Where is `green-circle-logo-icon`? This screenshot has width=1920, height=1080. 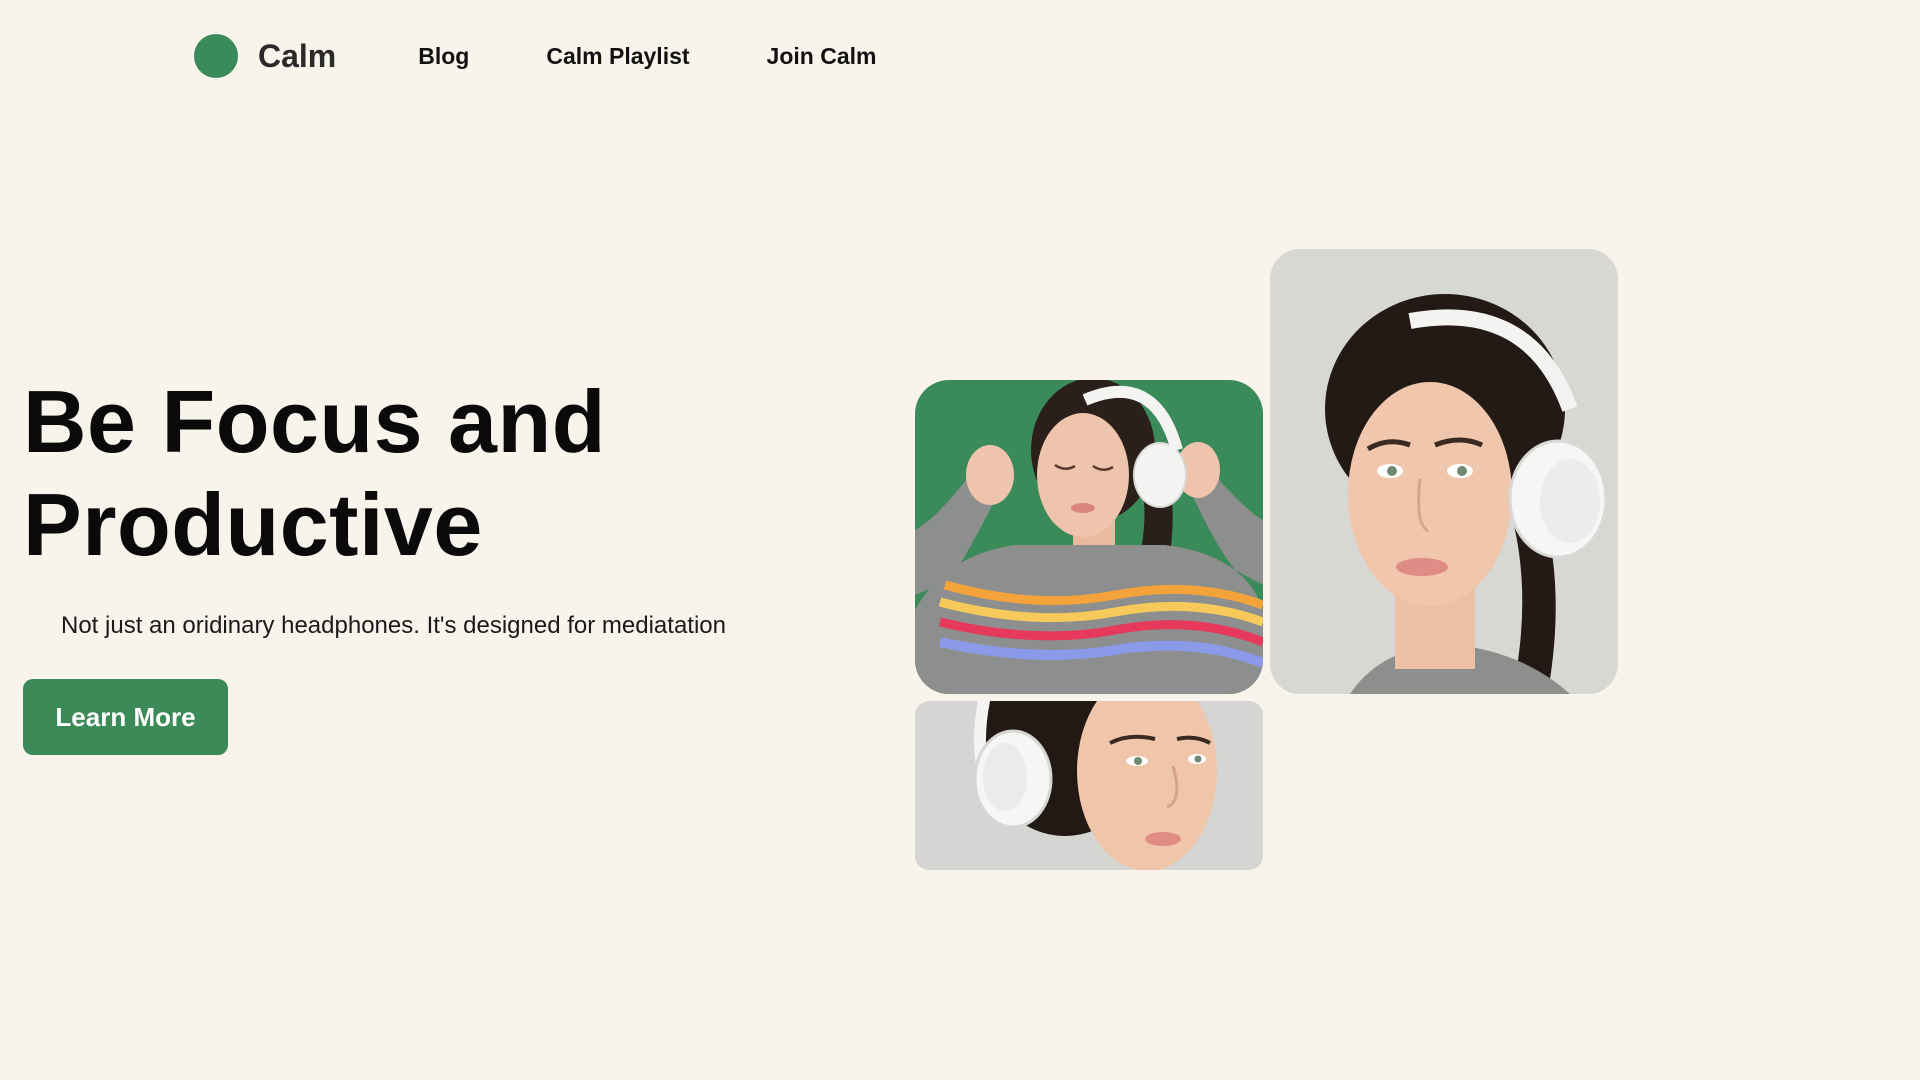 green-circle-logo-icon is located at coordinates (216, 56).